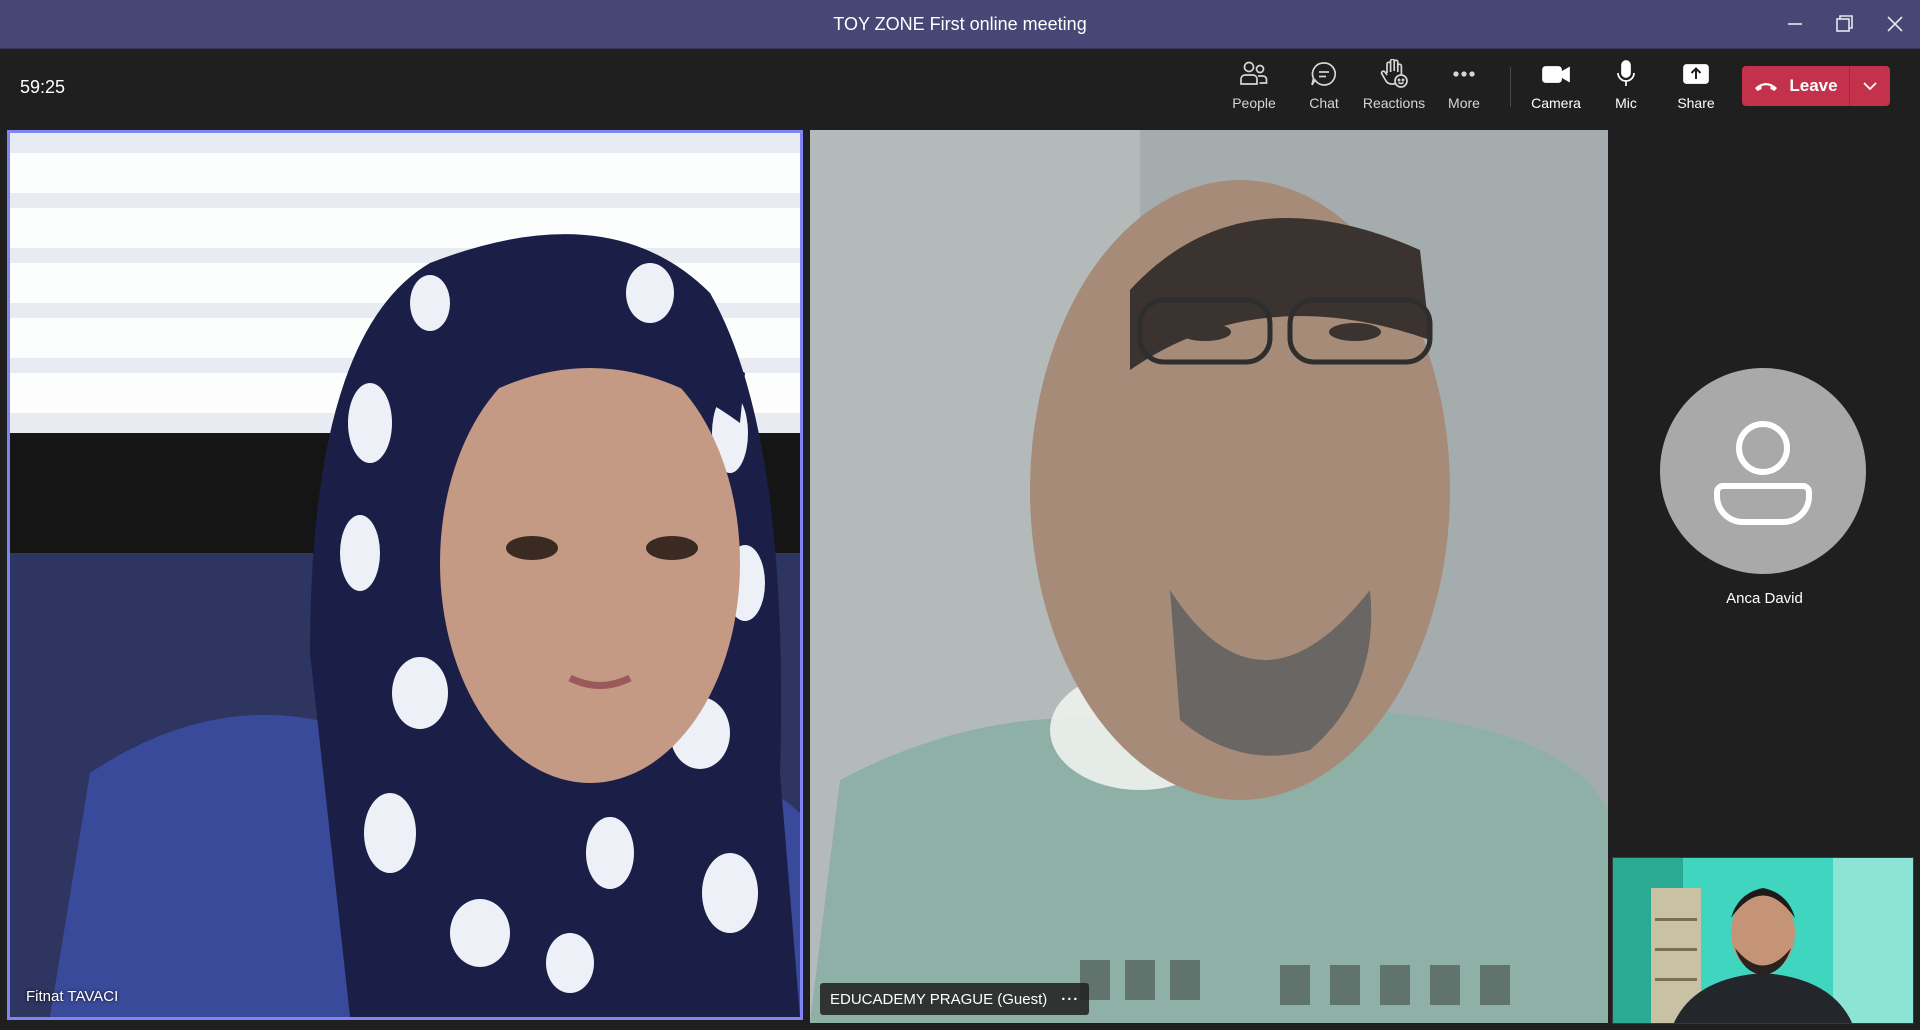  I want to click on restore-icon, so click(1844, 23).